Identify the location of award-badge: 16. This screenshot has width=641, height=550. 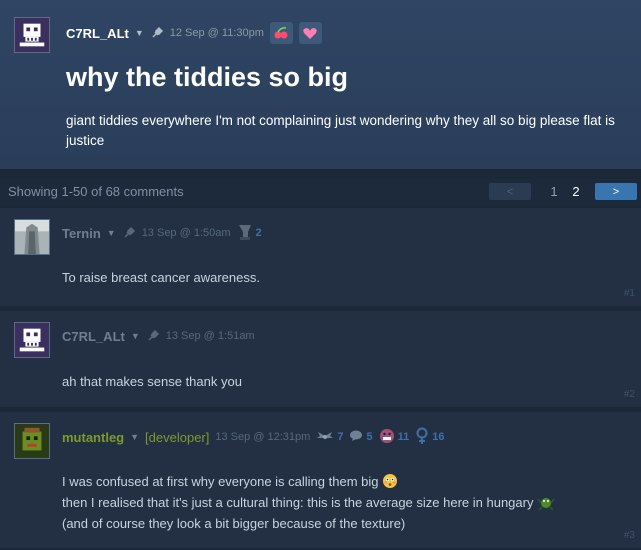
(429, 437).